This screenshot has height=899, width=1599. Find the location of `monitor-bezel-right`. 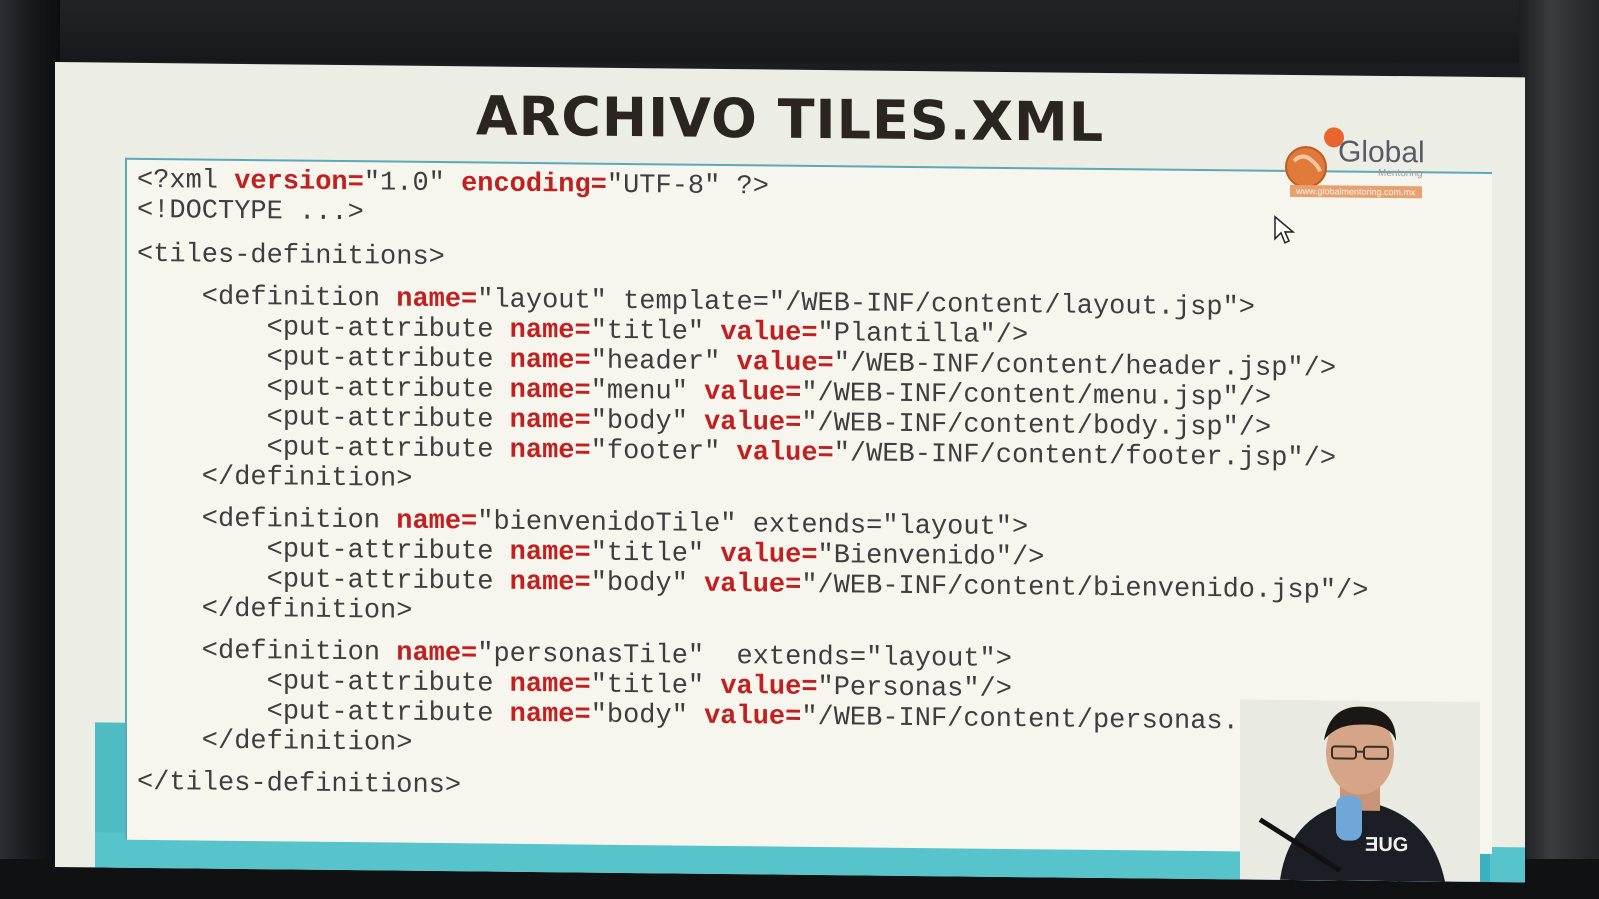

monitor-bezel-right is located at coordinates (1559, 449).